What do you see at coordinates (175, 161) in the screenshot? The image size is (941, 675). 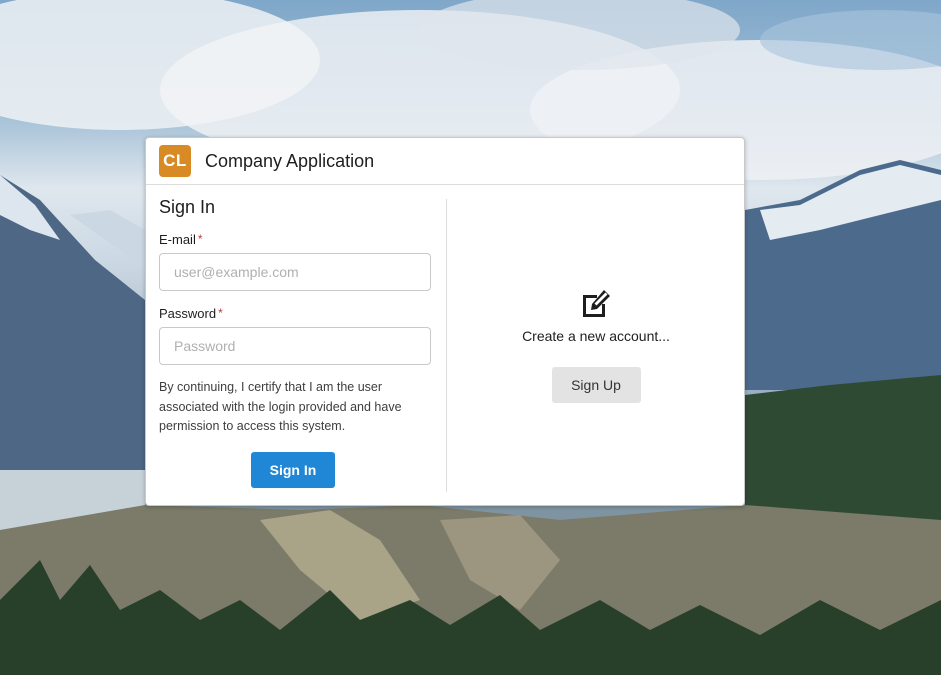 I see `company-logo: CL` at bounding box center [175, 161].